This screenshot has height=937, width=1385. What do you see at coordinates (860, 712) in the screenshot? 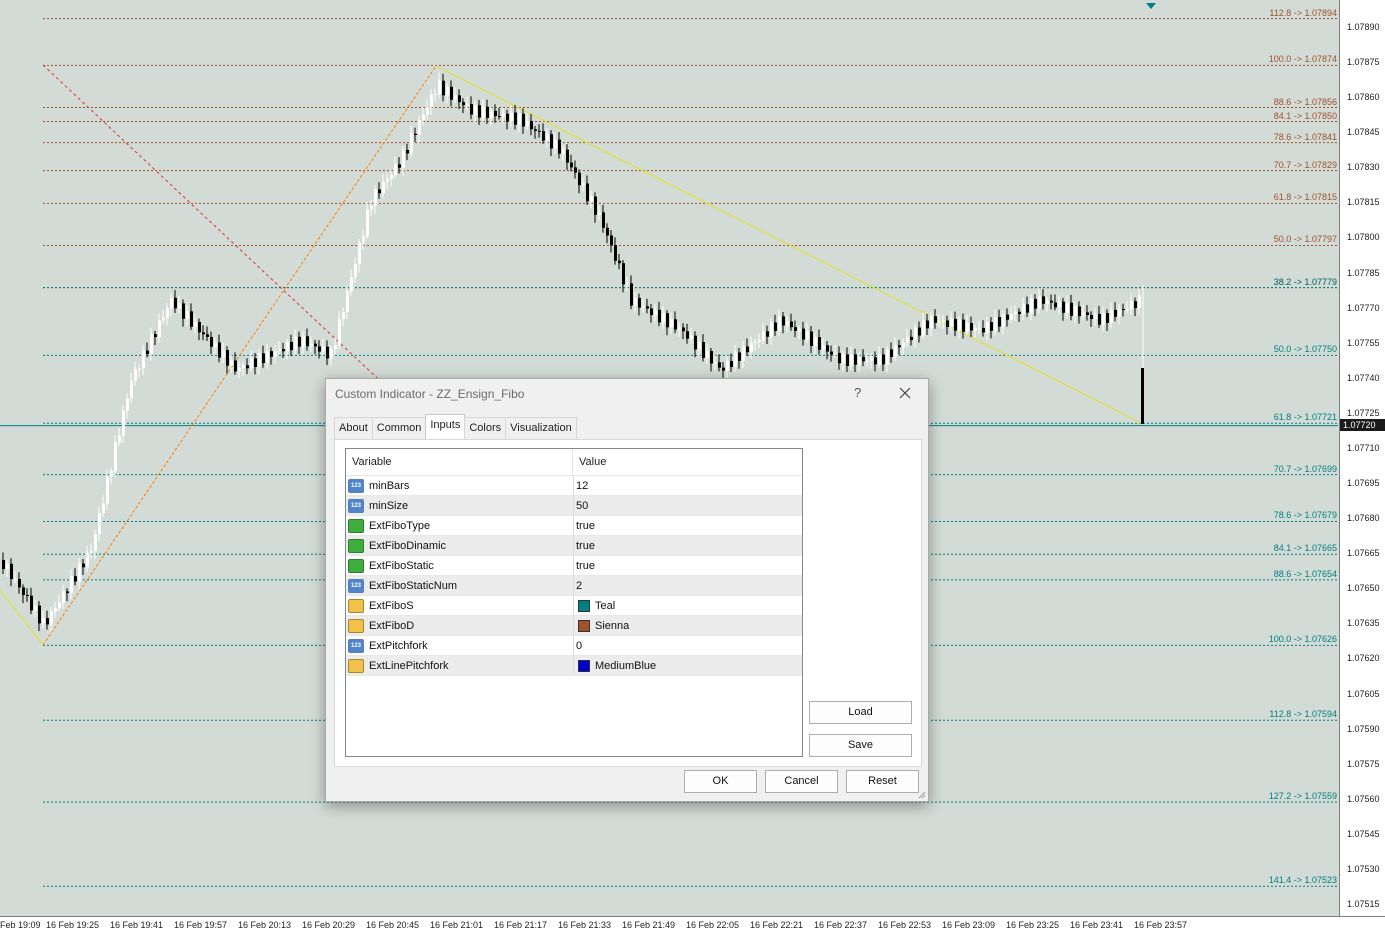
I see `load-button: Load` at bounding box center [860, 712].